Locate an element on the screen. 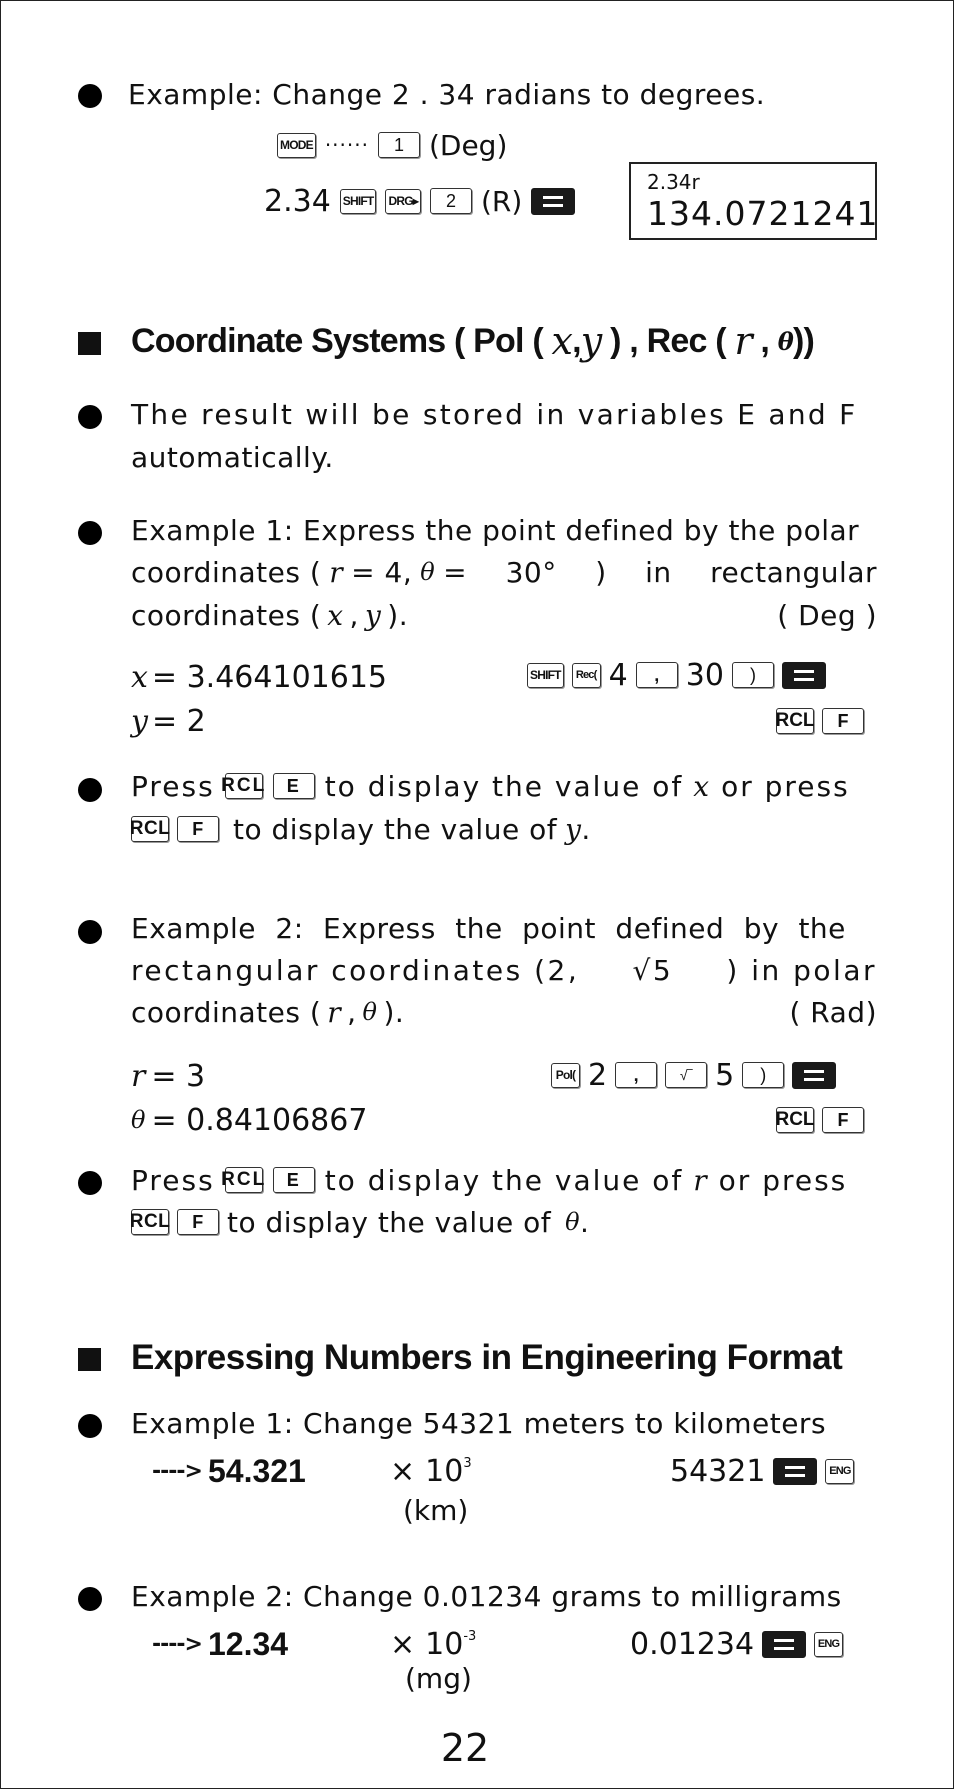 The height and width of the screenshot is (1789, 954). heading-comma: , is located at coordinates (576, 340).